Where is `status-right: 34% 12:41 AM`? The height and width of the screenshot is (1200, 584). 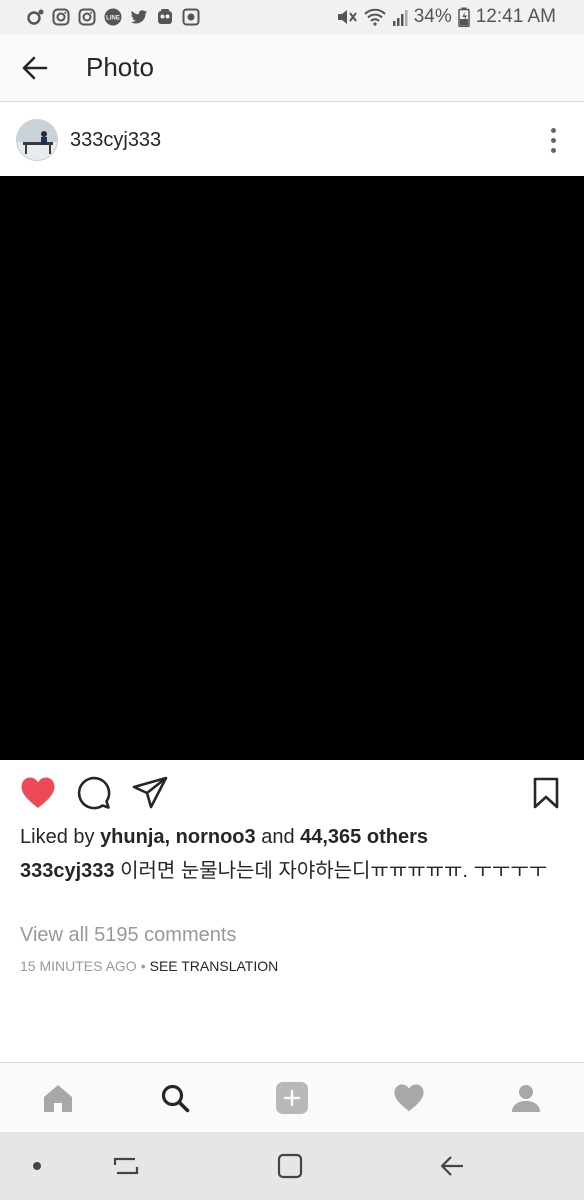 status-right: 34% 12:41 AM is located at coordinates (446, 17).